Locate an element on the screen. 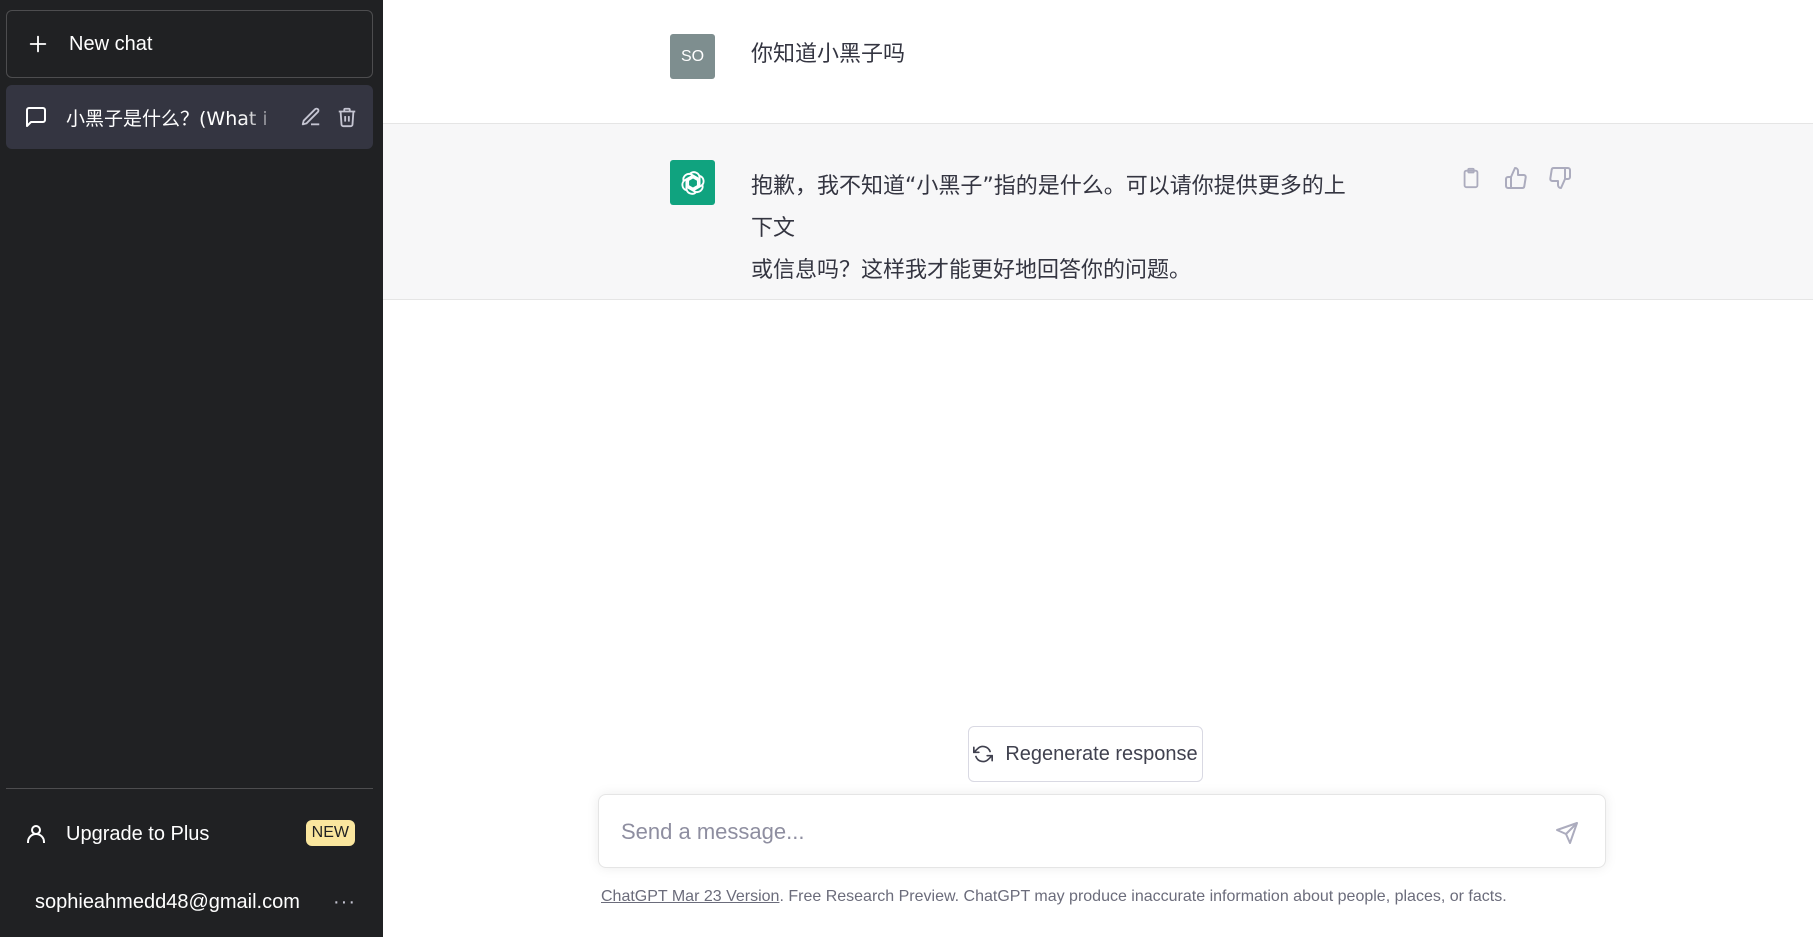  message-composer is located at coordinates (1102, 831).